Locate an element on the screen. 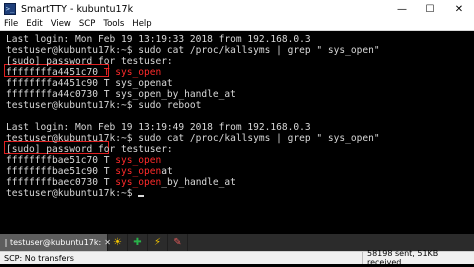  terminal-icon: >_ is located at coordinates (10, 9).